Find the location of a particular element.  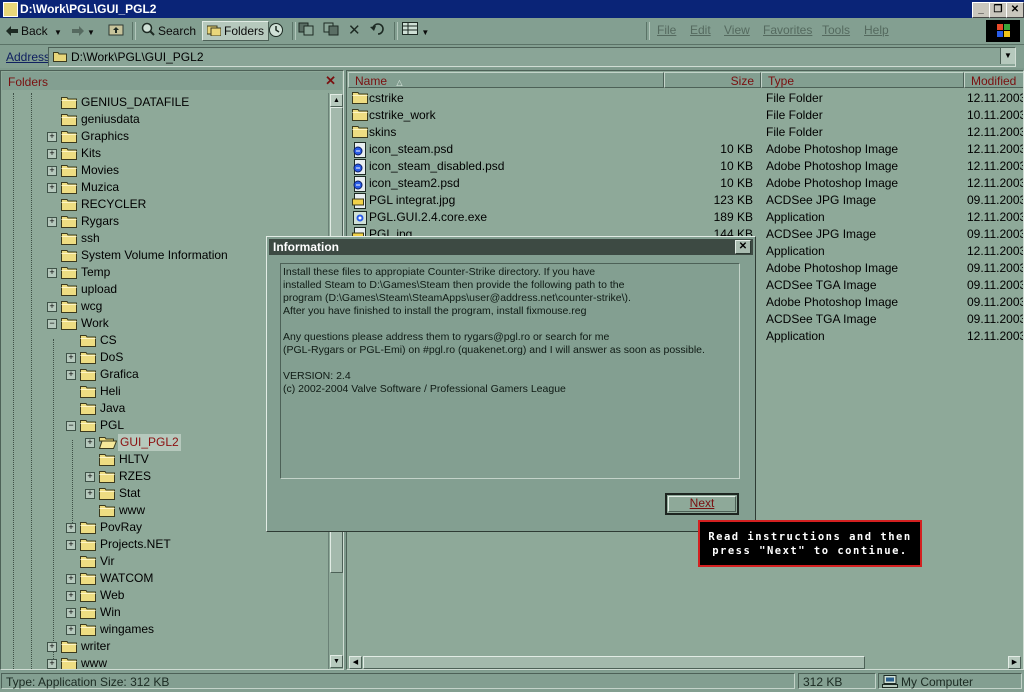

delete-button: ✕ is located at coordinates (354, 31).